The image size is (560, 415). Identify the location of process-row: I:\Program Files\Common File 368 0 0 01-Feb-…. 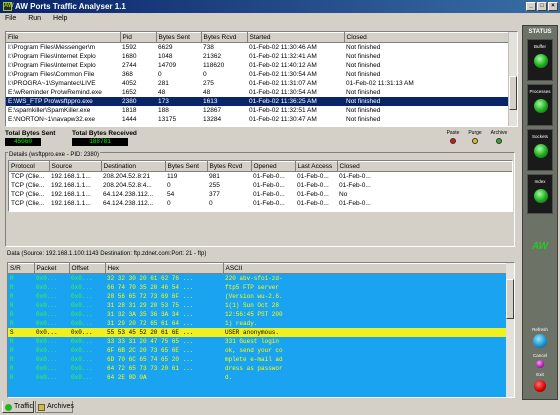
(258, 74).